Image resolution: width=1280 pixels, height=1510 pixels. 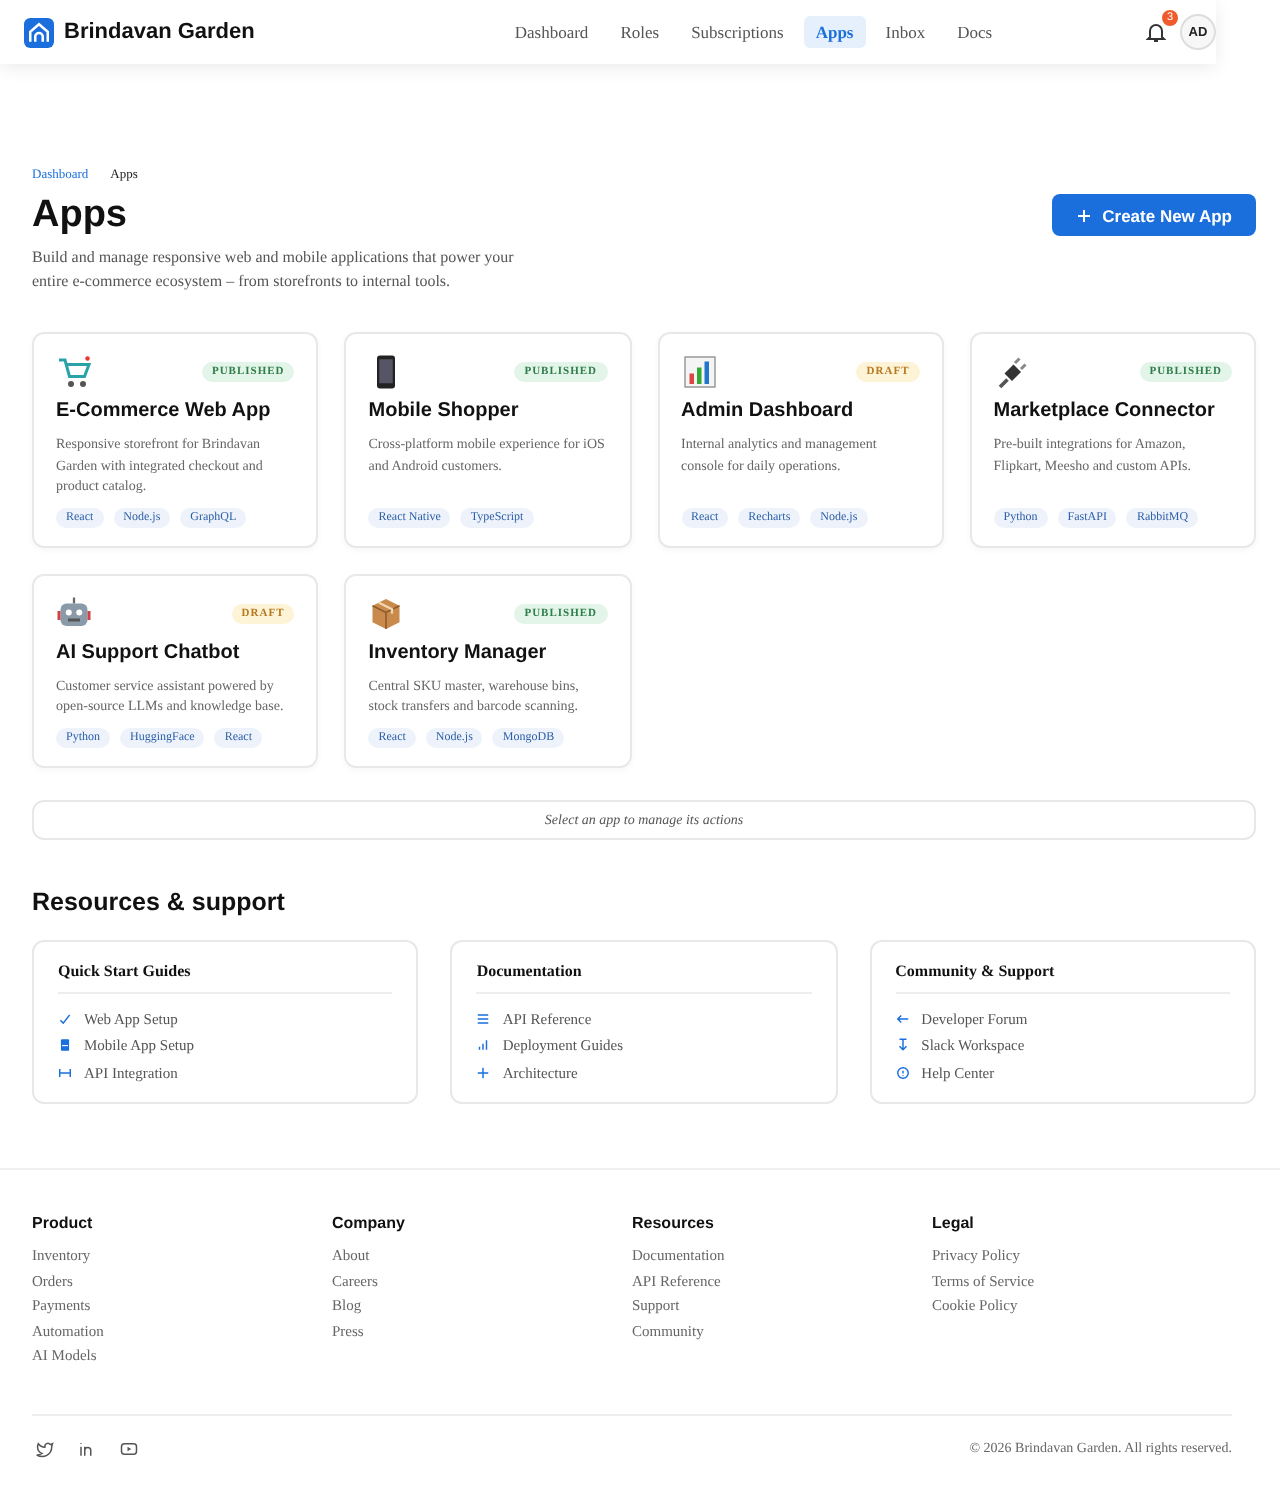 I want to click on footer-heading: Product, so click(x=63, y=1223).